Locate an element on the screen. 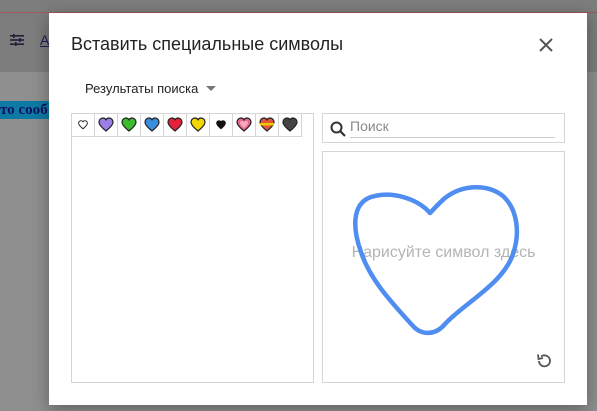  symbol-cell-black-heart-suit is located at coordinates (221, 125).